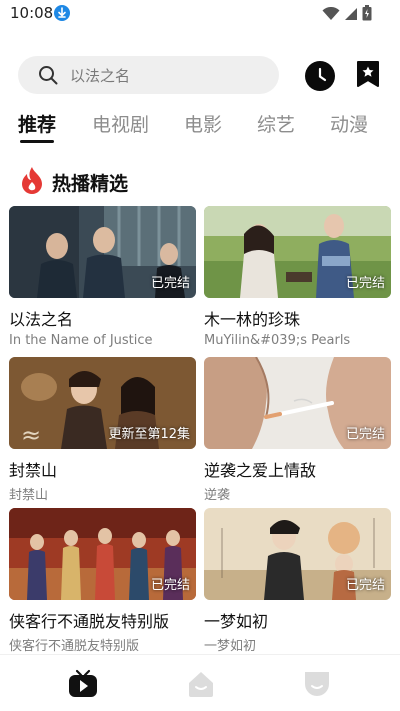  Describe the element at coordinates (102, 469) in the screenshot. I see `video-title: 封禁山` at that location.